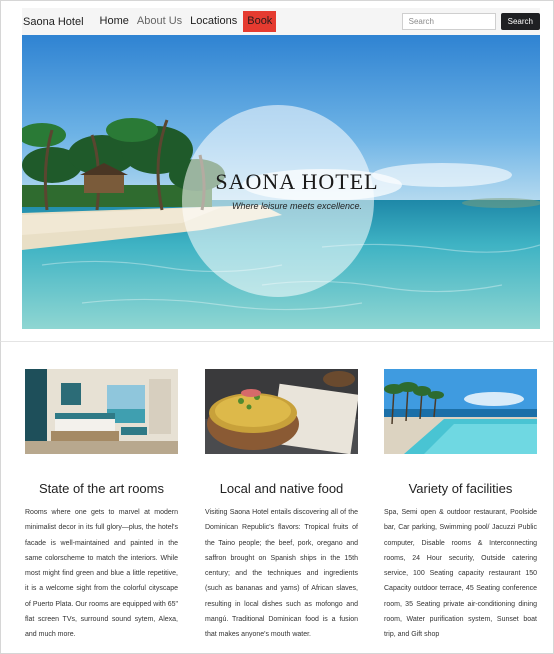 Image resolution: width=554 pixels, height=654 pixels. Describe the element at coordinates (281, 411) in the screenshot. I see `food-image` at that location.